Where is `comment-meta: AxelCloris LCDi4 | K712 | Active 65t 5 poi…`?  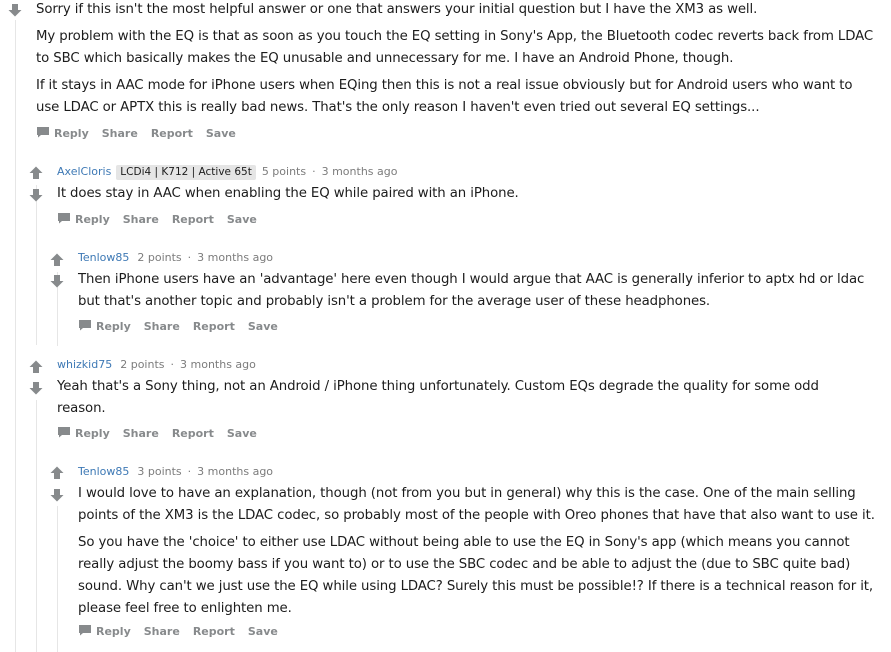
comment-meta: AxelCloris LCDi4 | K712 | Active 65t 5 poi… is located at coordinates (227, 172).